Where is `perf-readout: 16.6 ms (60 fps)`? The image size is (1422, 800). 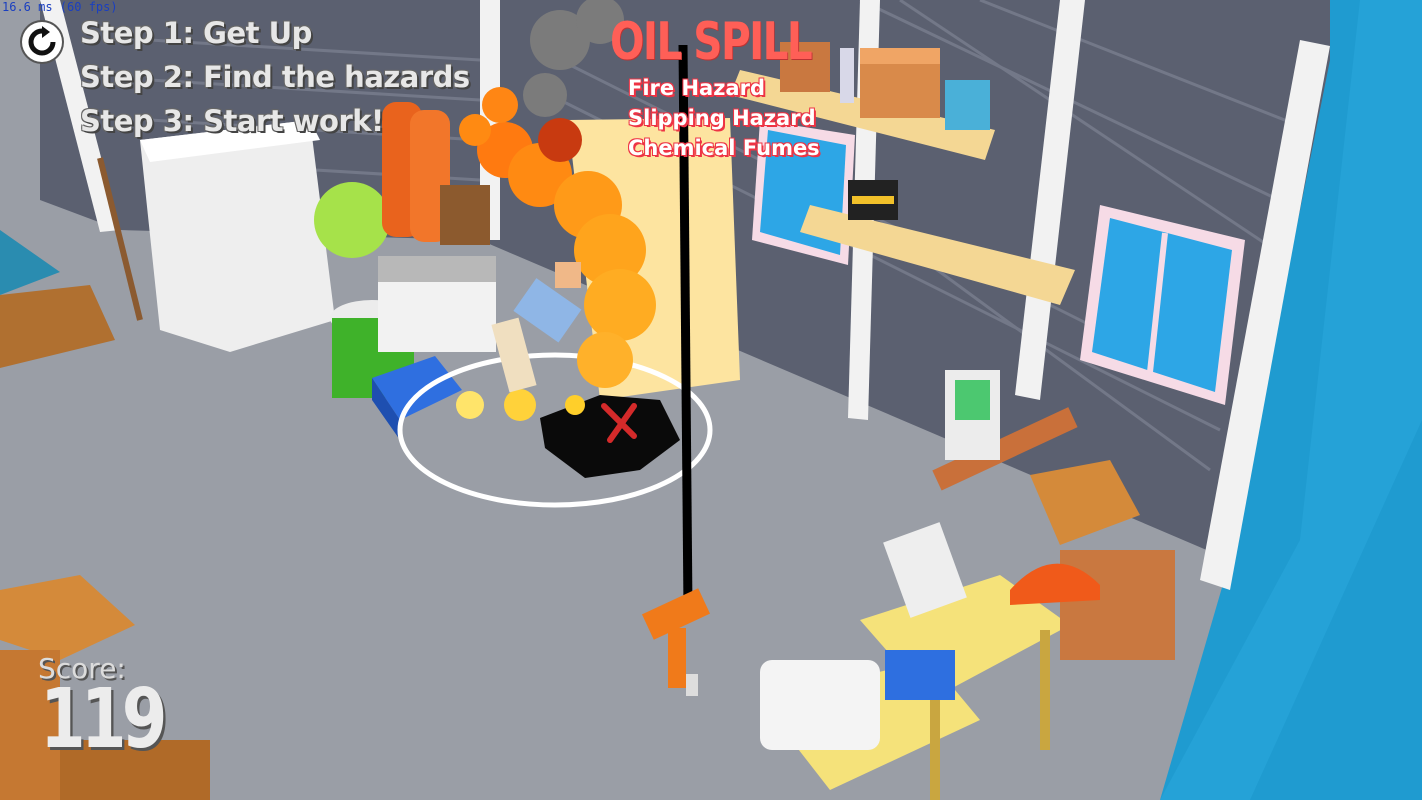 perf-readout: 16.6 ms (60 fps) is located at coordinates (60, 7).